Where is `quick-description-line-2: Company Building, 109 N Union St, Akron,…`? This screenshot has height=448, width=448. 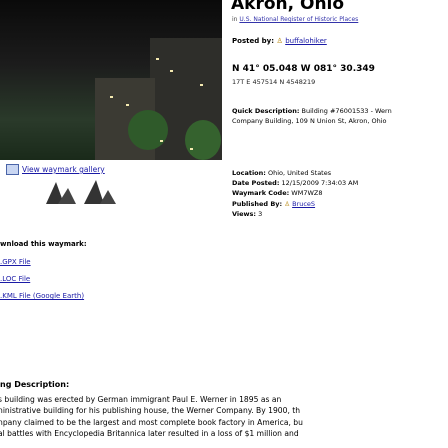 quick-description-line-2: Company Building, 109 N Union St, Akron,… is located at coordinates (309, 121).